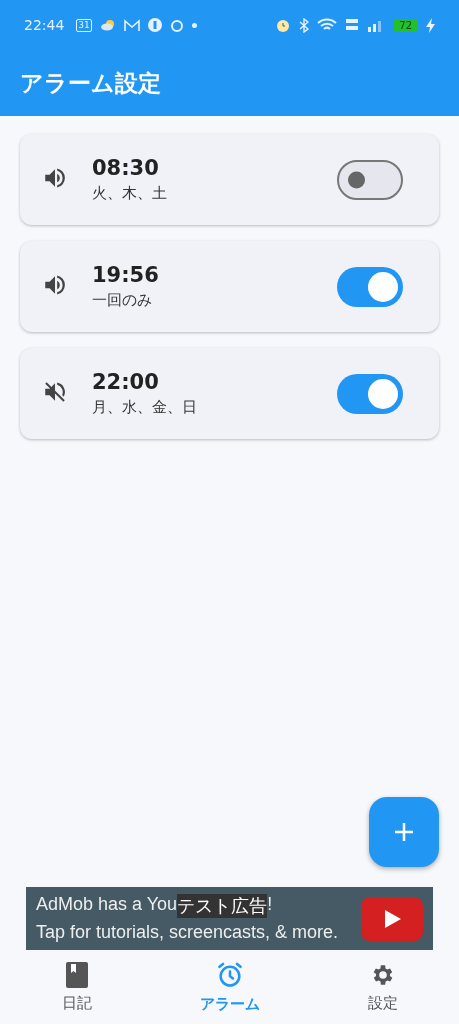 This screenshot has height=1024, width=459. What do you see at coordinates (229, 974) in the screenshot?
I see `alarm-clock-icon` at bounding box center [229, 974].